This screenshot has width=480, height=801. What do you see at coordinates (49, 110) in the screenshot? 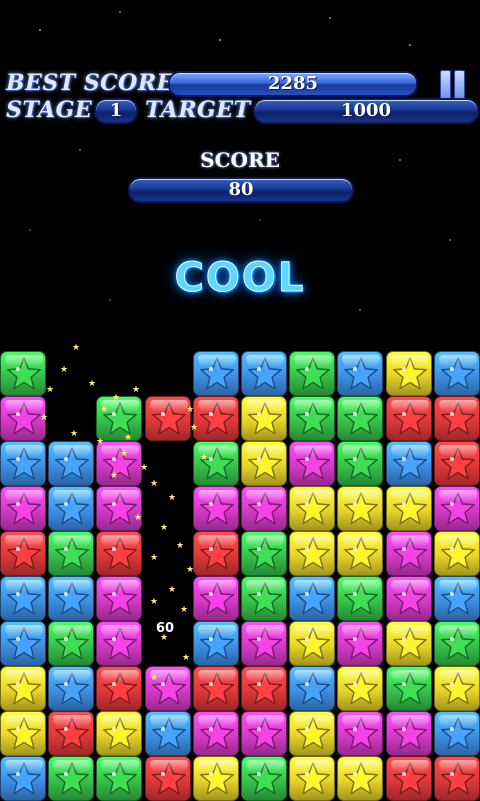
I see `stage-label: STAGE` at bounding box center [49, 110].